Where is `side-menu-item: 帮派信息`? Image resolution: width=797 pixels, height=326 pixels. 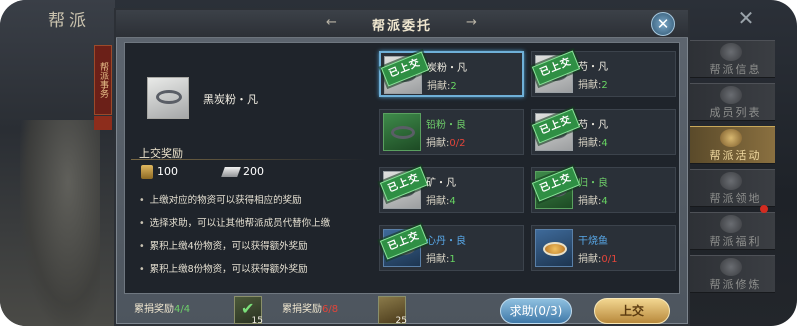
side-menu-item: 帮派信息 is located at coordinates (732, 59).